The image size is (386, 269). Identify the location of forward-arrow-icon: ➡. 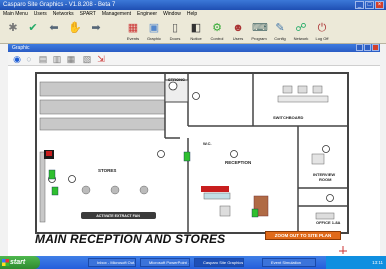
(96, 28).